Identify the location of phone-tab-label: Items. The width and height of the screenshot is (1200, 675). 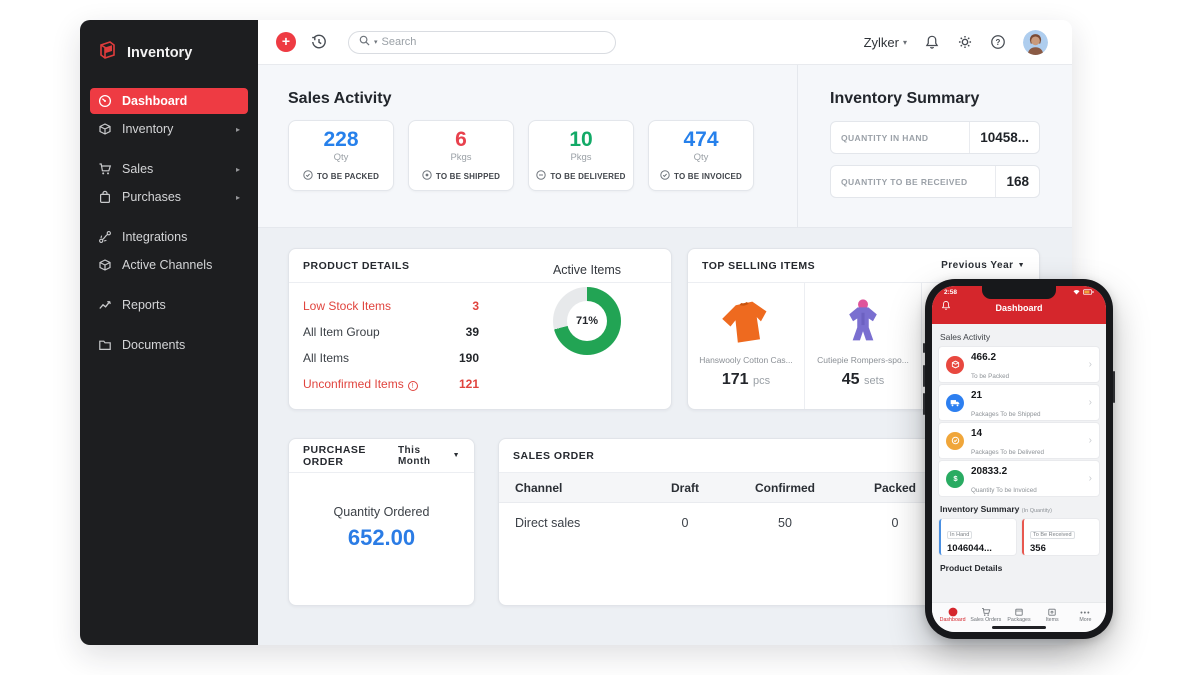
(1052, 620).